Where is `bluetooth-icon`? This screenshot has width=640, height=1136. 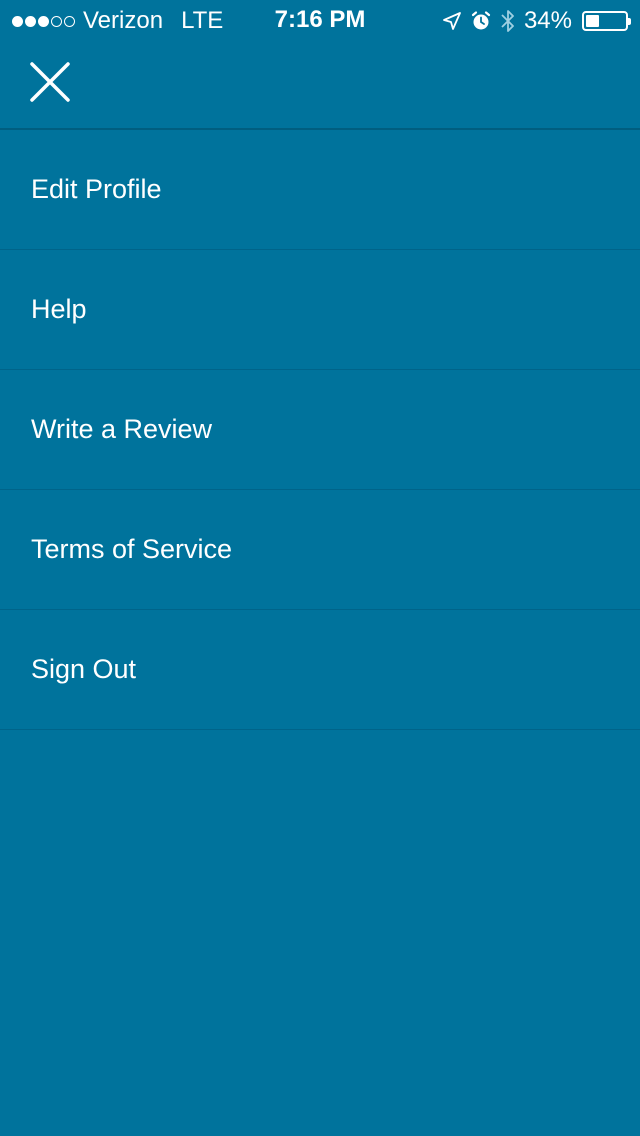
bluetooth-icon is located at coordinates (507, 21).